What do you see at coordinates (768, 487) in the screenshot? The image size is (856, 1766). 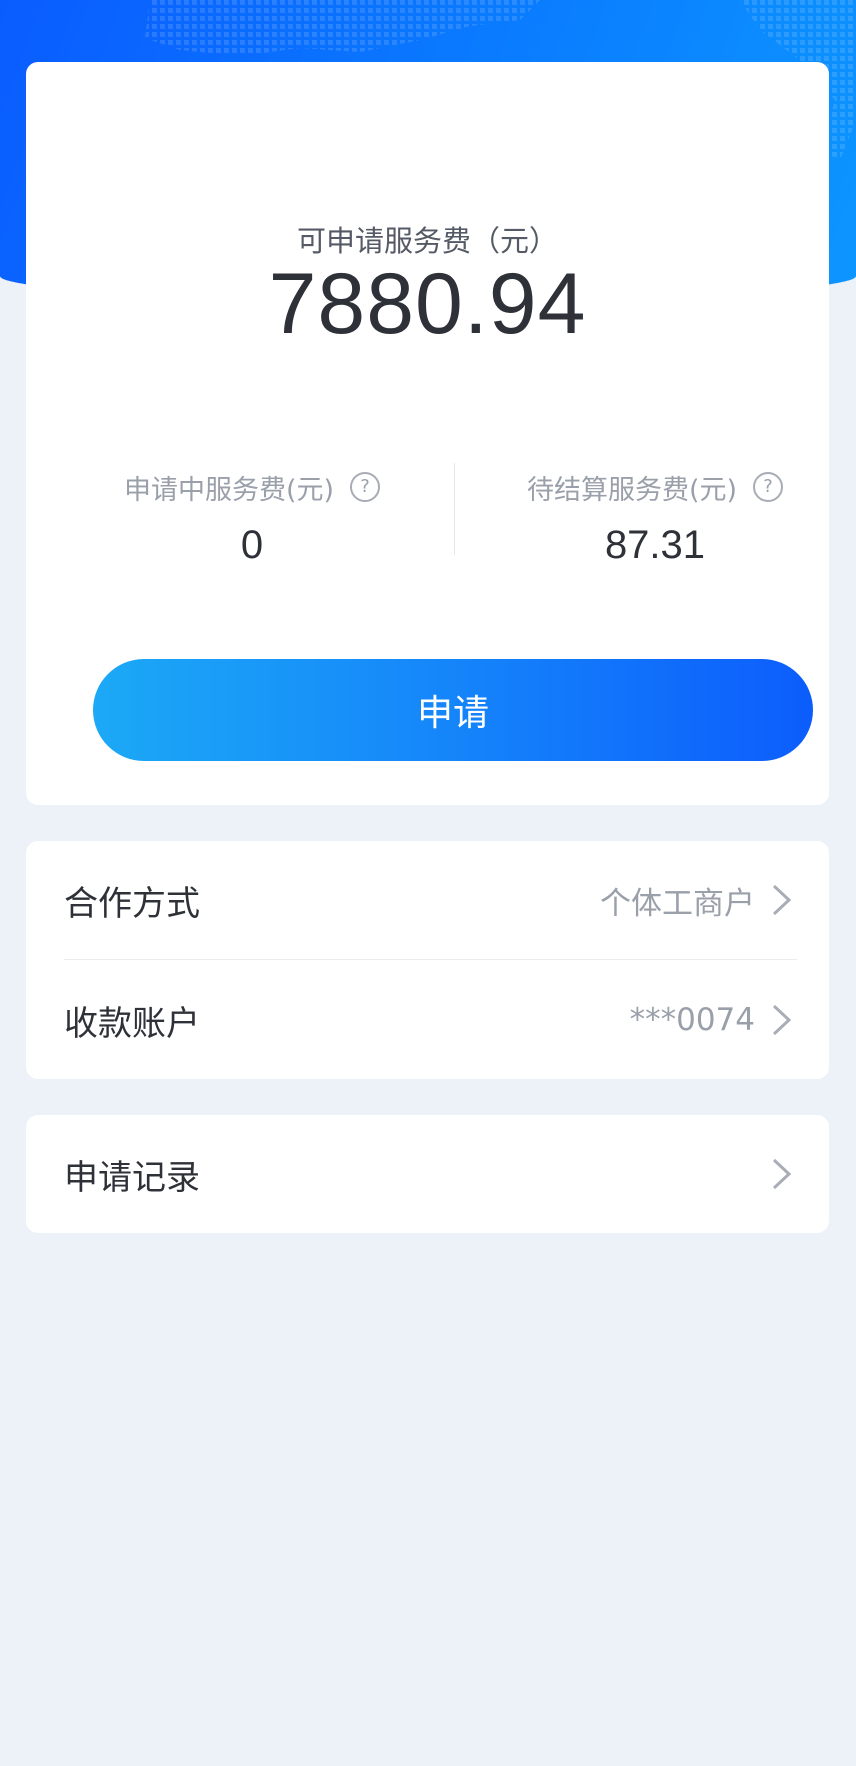 I see `pending-fee-help-icon: ?` at bounding box center [768, 487].